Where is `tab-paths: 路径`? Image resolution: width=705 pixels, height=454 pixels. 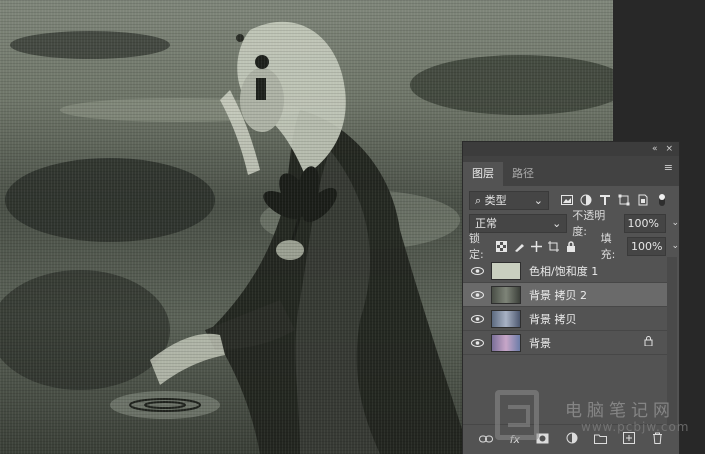 tab-paths: 路径 is located at coordinates (523, 174).